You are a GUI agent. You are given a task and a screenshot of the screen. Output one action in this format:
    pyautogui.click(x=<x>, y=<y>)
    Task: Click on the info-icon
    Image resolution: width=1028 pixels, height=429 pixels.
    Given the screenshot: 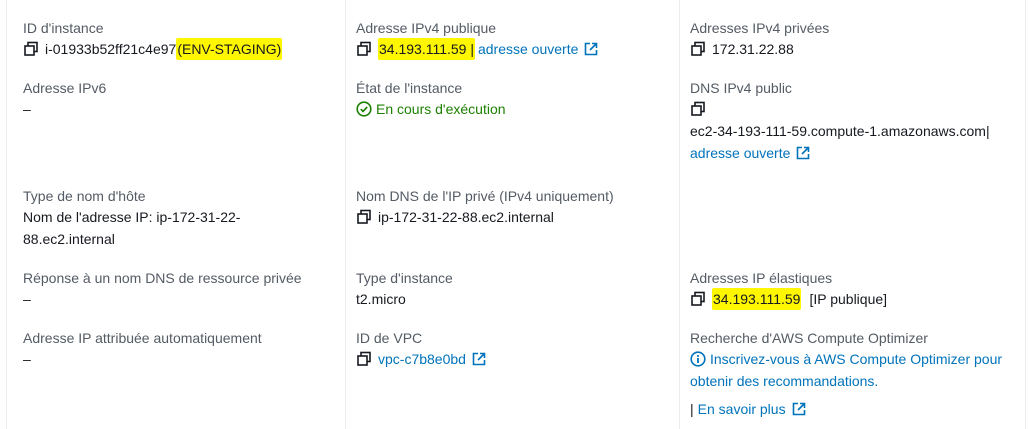 What is the action you would take?
    pyautogui.click(x=698, y=359)
    